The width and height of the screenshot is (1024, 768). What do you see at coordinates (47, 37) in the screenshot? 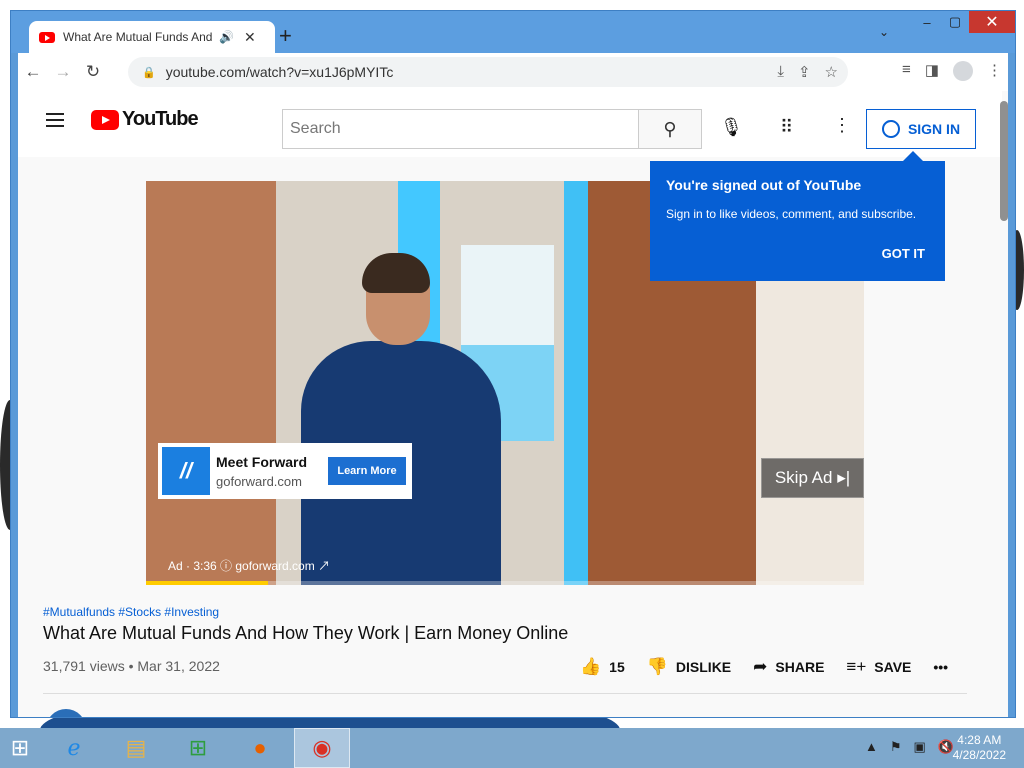
I see `youtube-favicon-icon` at bounding box center [47, 37].